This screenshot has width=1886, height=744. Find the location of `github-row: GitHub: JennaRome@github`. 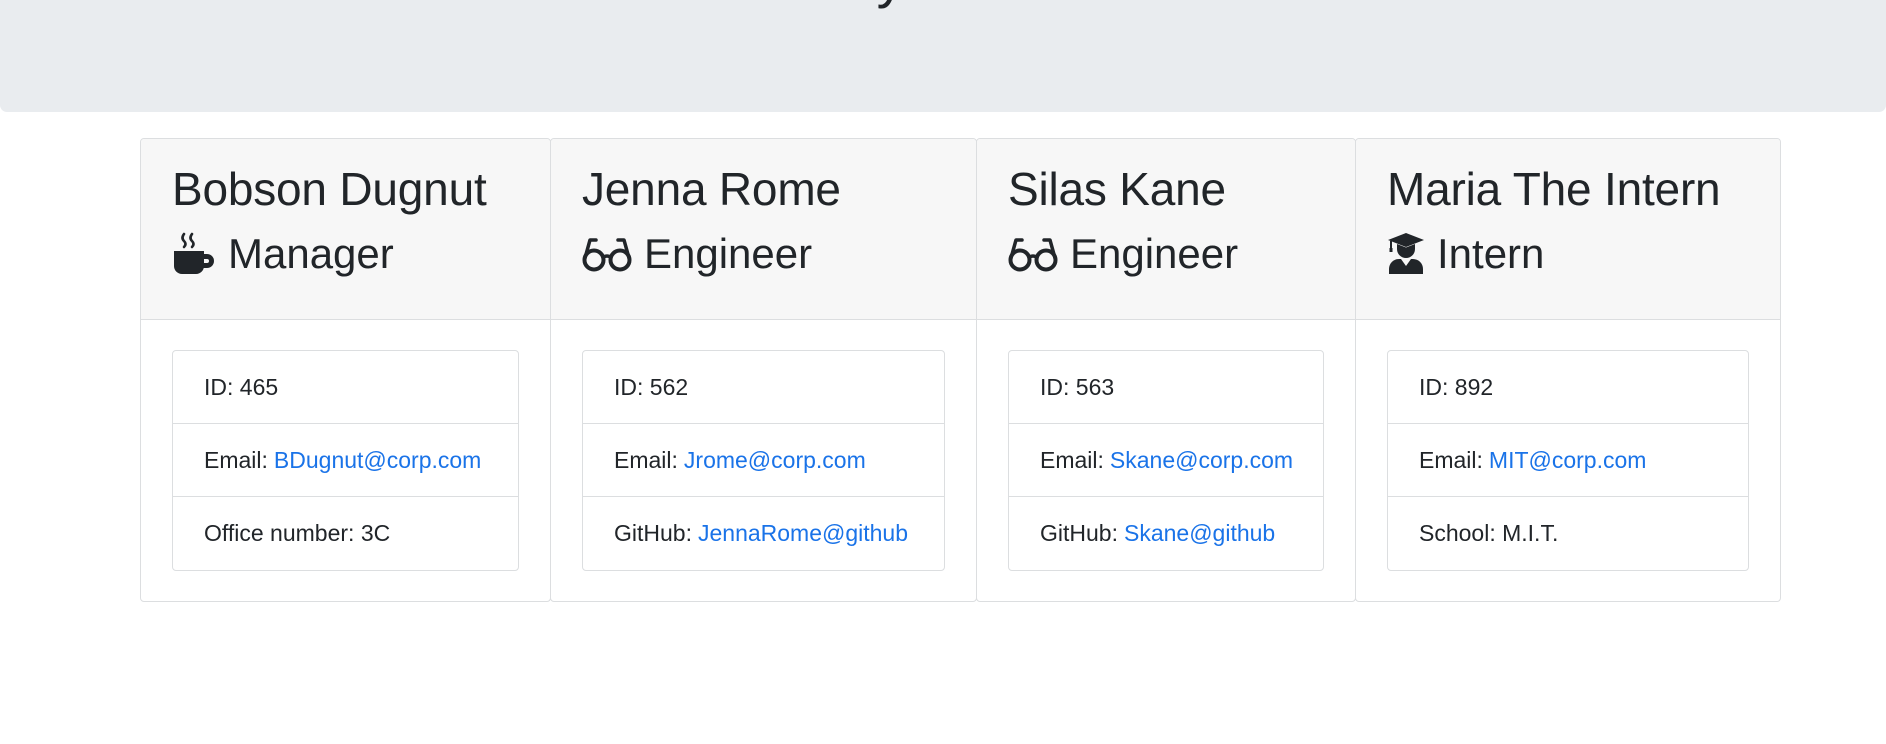

github-row: GitHub: JennaRome@github is located at coordinates (763, 533).